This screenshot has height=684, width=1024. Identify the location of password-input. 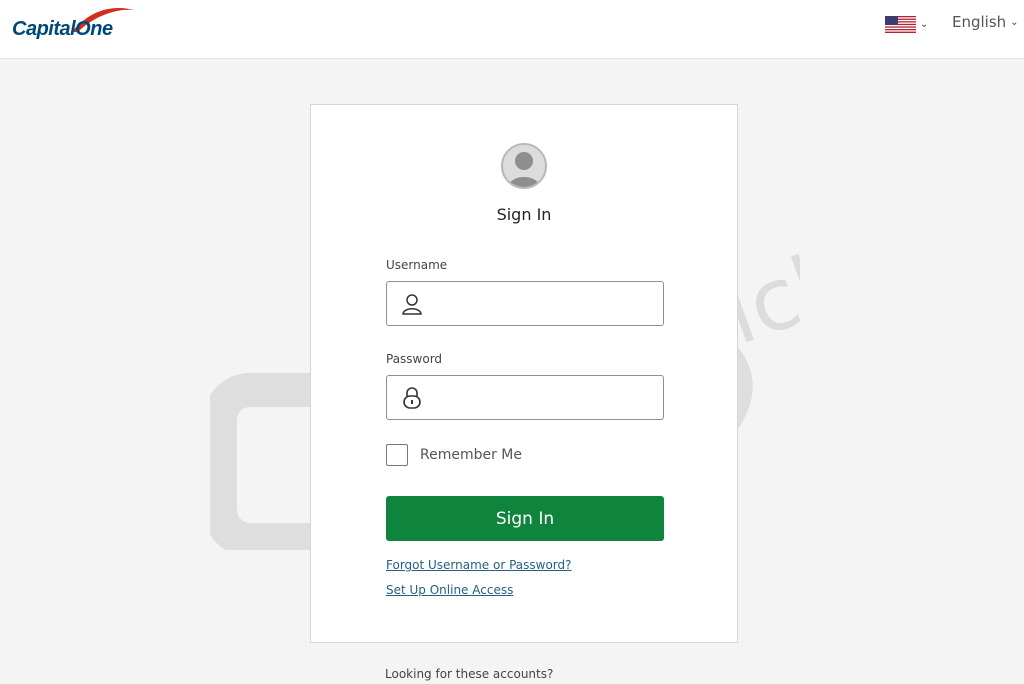
(544, 398).